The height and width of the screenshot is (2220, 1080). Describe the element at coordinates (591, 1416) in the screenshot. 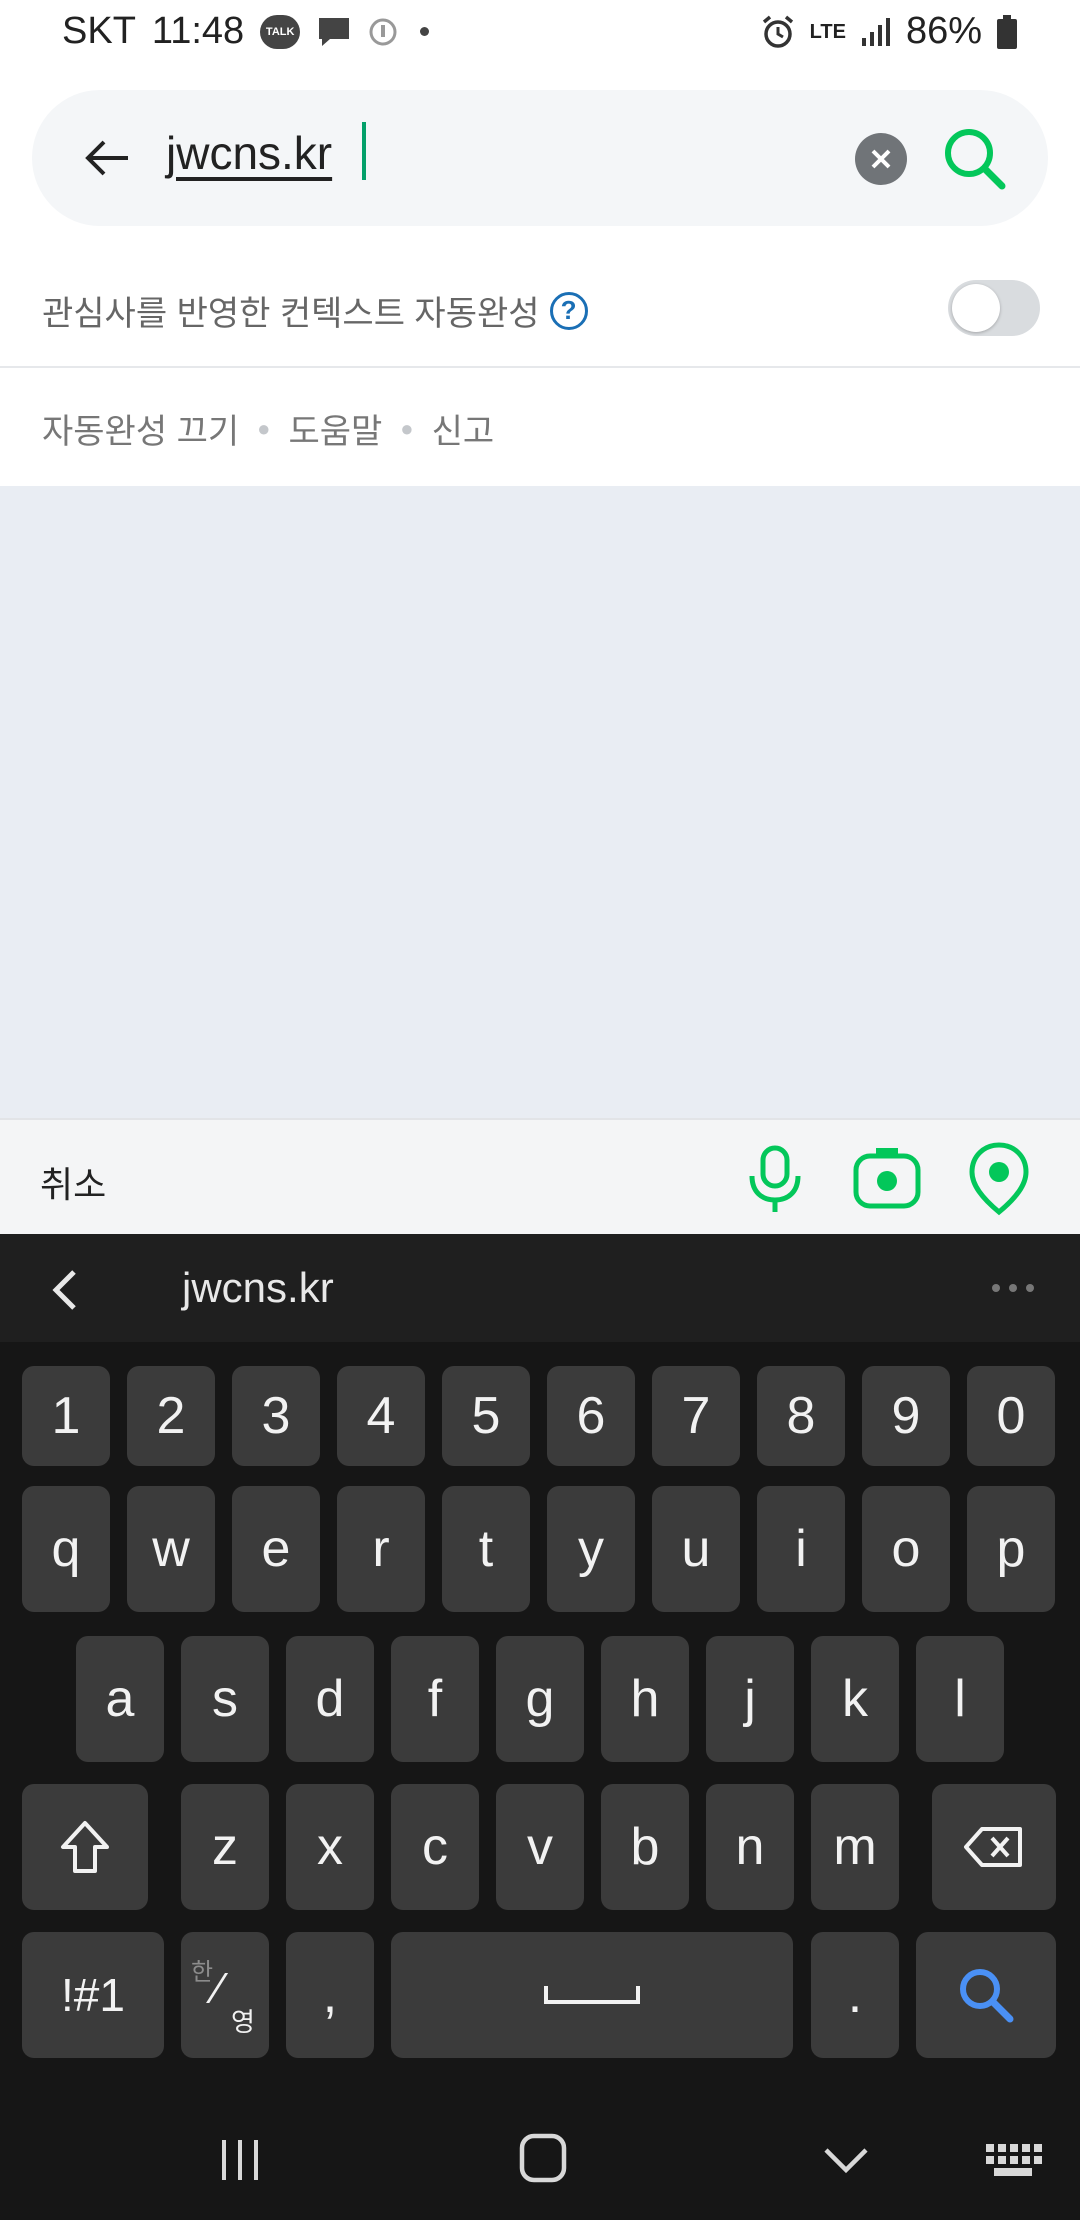

I see `key-6: 6` at that location.